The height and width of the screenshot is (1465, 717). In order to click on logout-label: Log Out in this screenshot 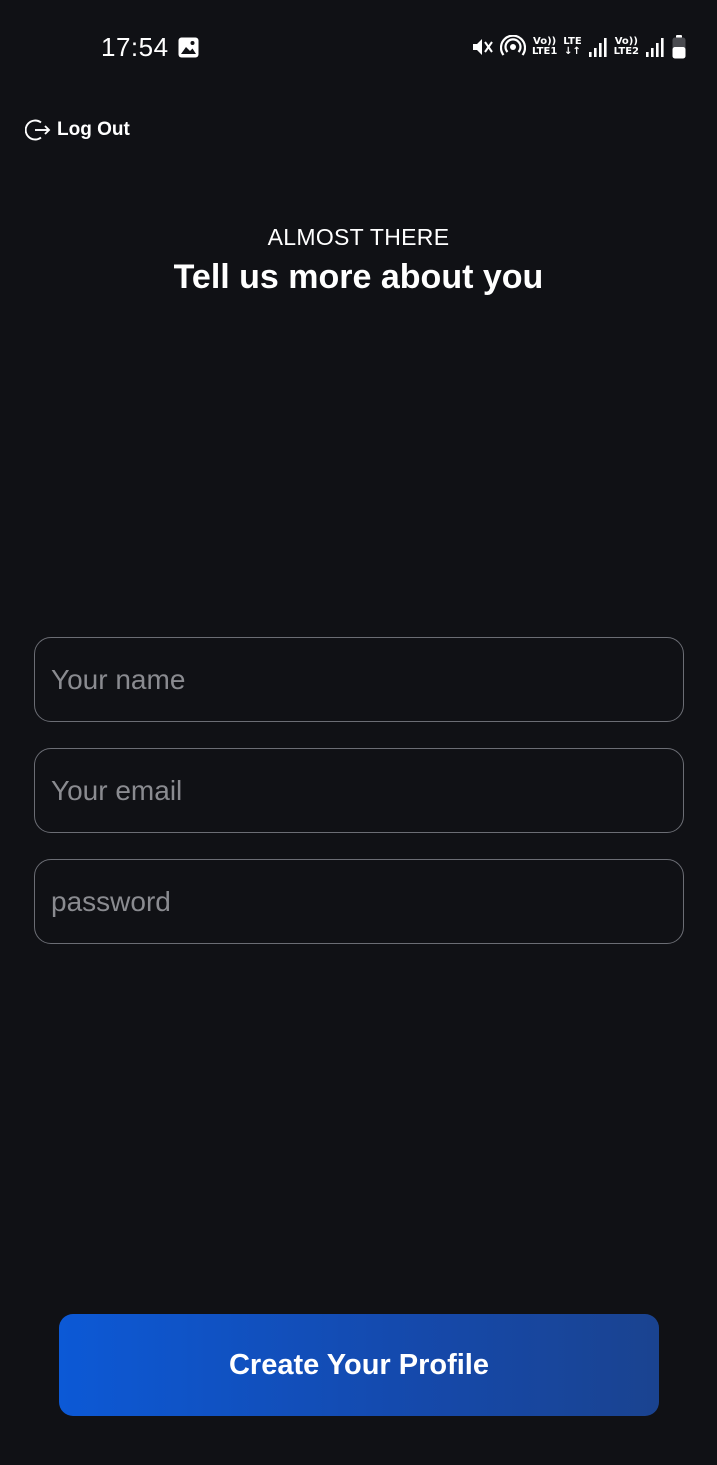, I will do `click(93, 129)`.